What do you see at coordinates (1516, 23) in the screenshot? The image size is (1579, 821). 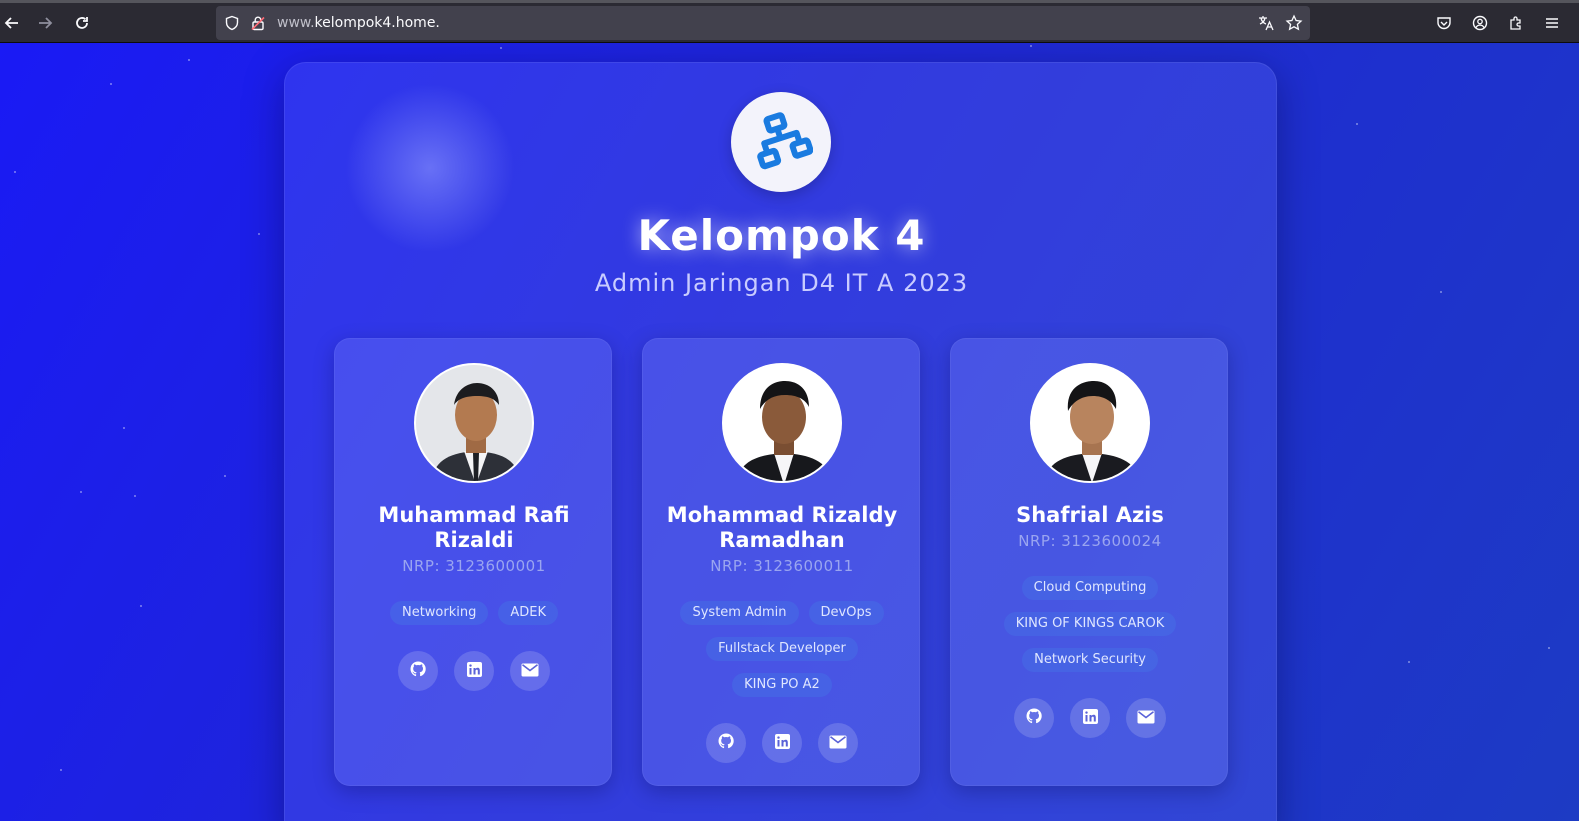 I see `extensions-icon` at bounding box center [1516, 23].